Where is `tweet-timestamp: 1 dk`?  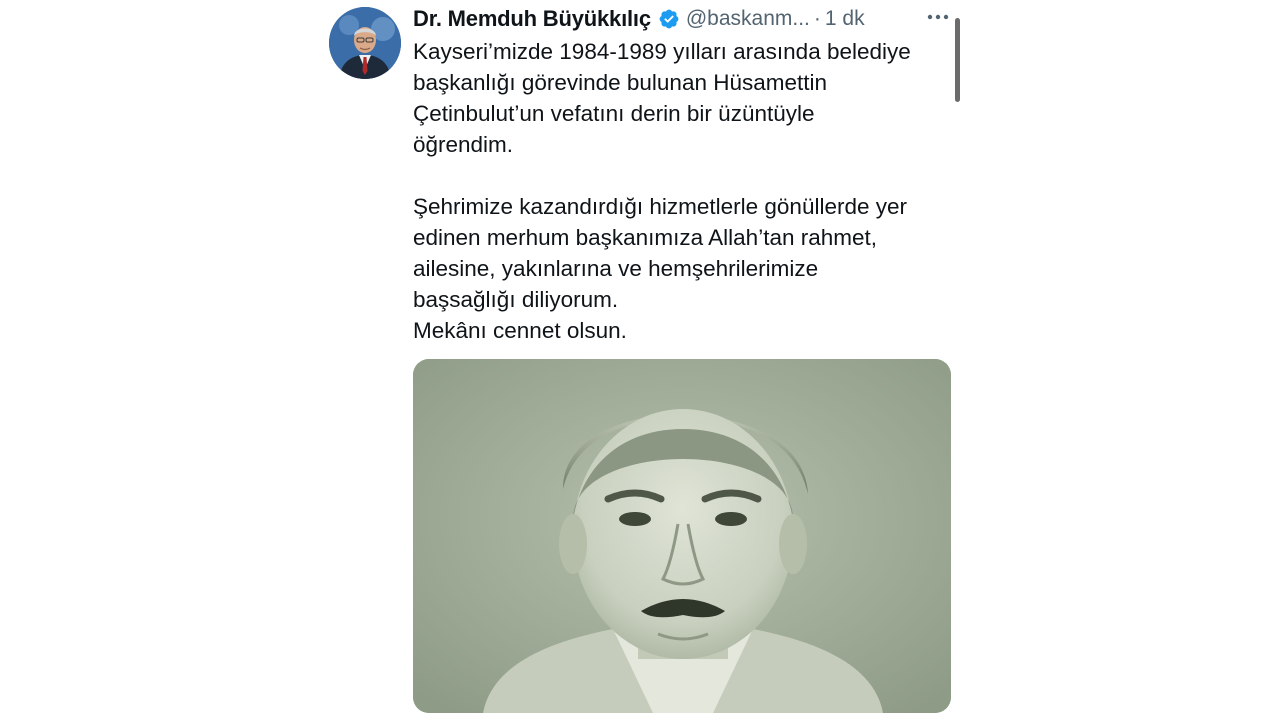
tweet-timestamp: 1 dk is located at coordinates (845, 19).